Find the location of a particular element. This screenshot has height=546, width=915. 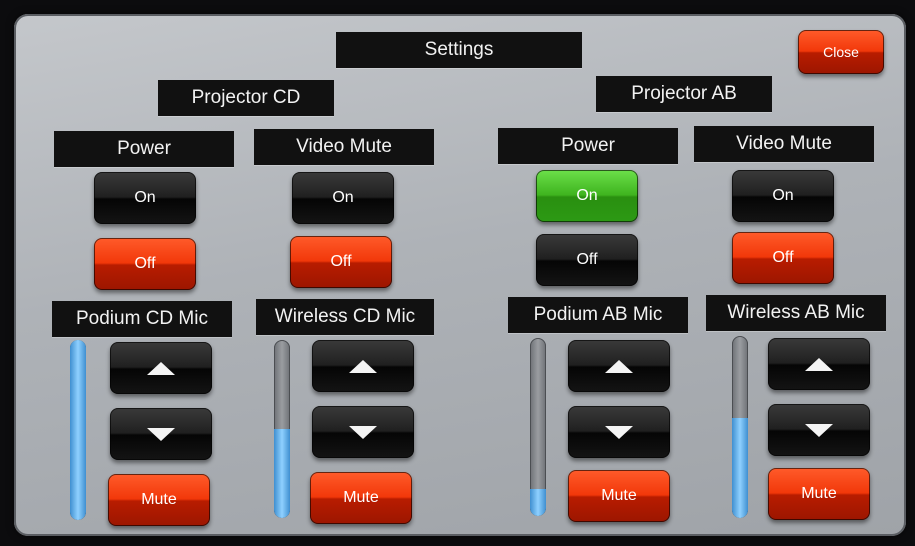

volume-up-button-podium-cd is located at coordinates (161, 368).